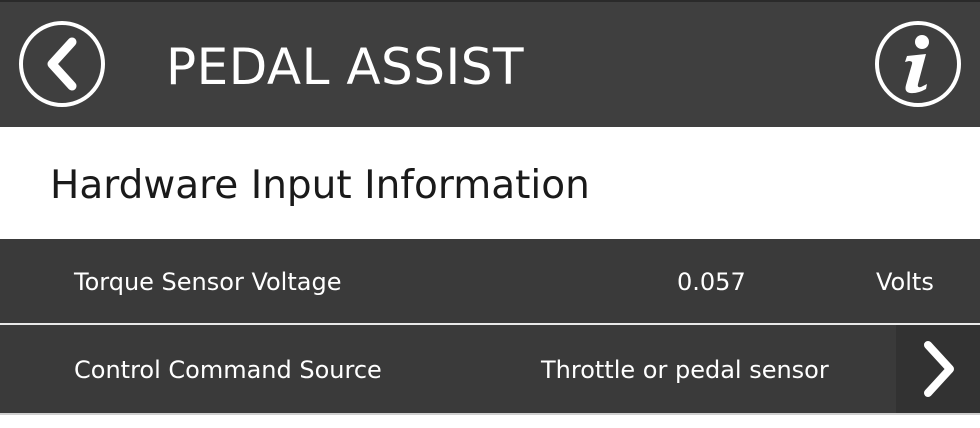 This screenshot has height=428, width=980. I want to click on row-label: Control Command Source, so click(228, 370).